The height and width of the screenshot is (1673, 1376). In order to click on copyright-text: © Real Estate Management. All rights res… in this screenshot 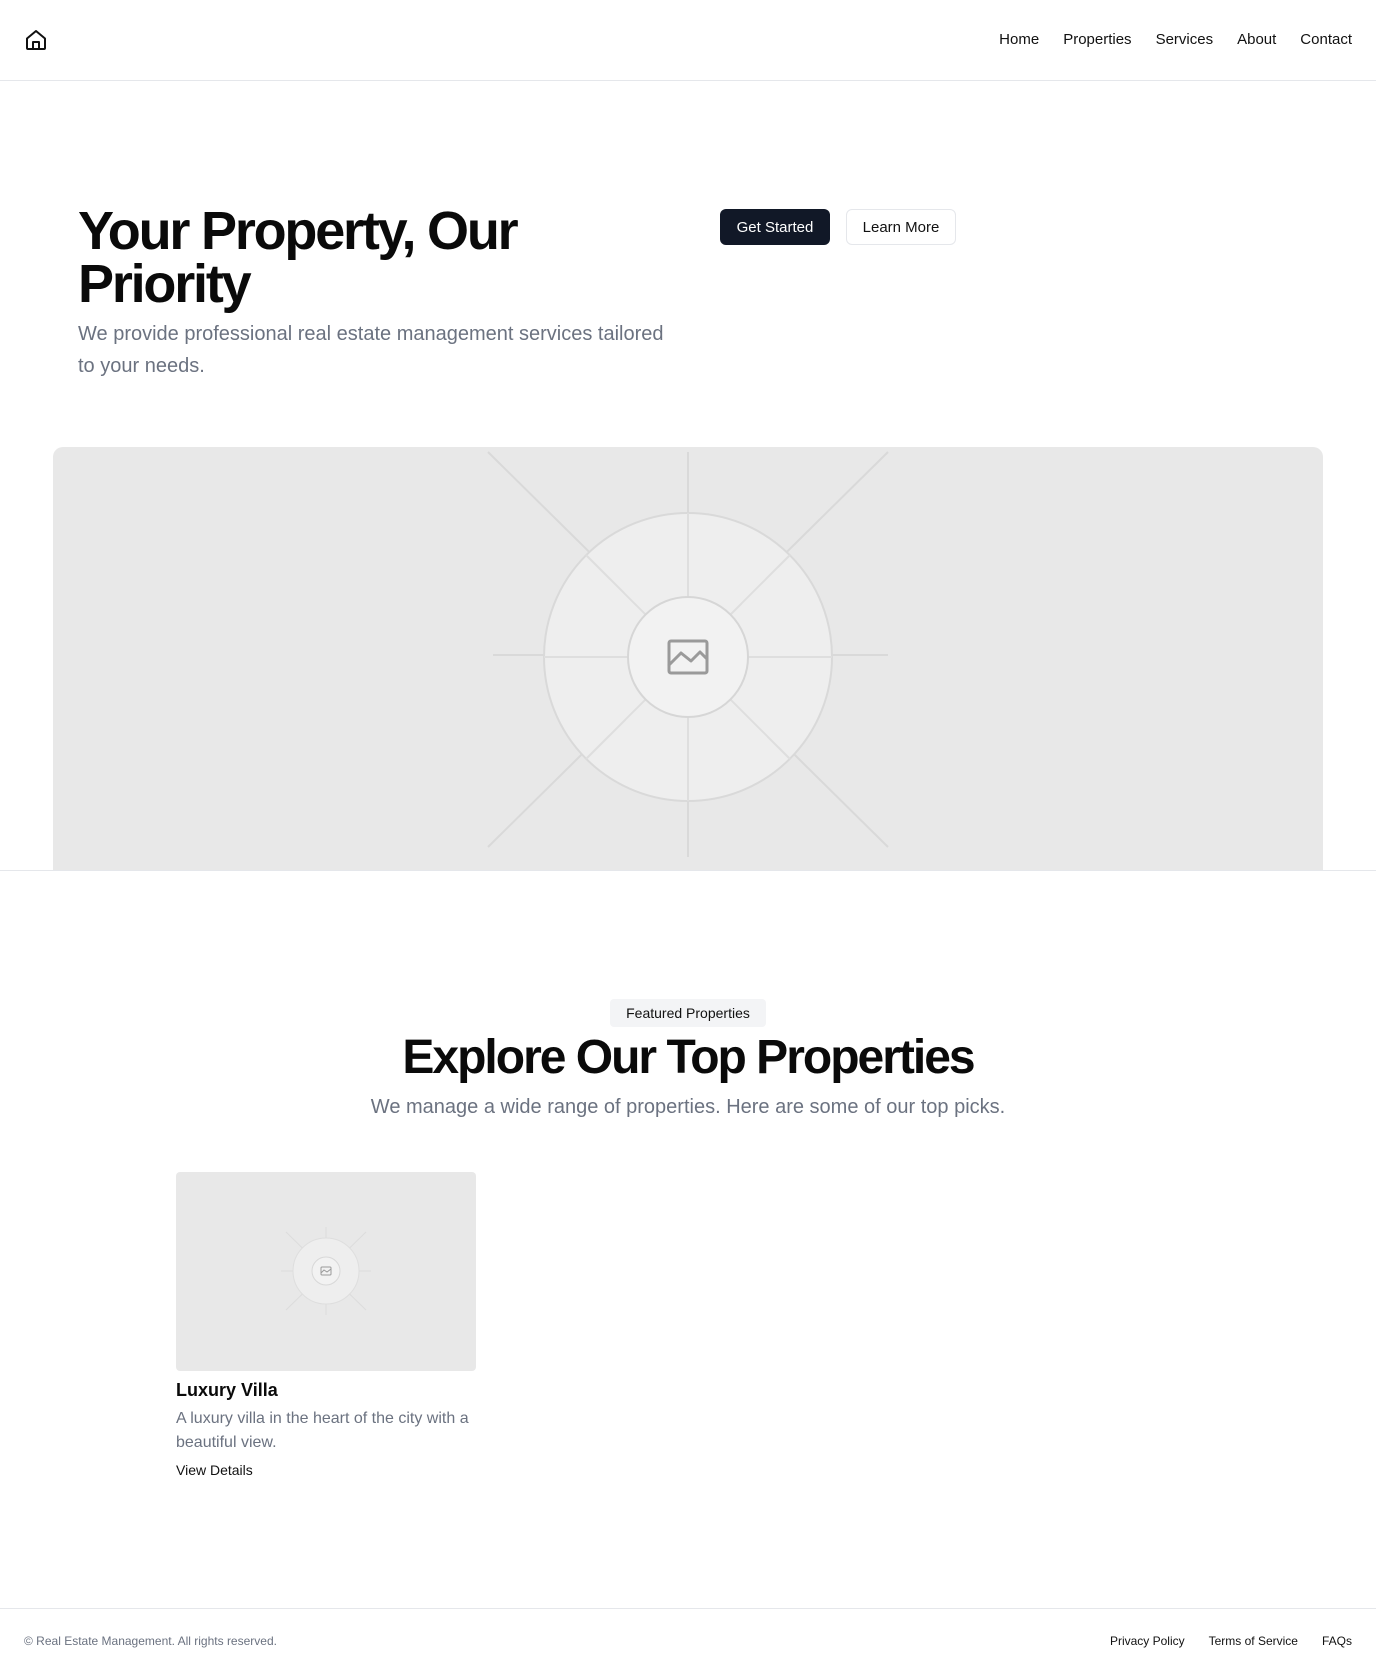, I will do `click(150, 1641)`.